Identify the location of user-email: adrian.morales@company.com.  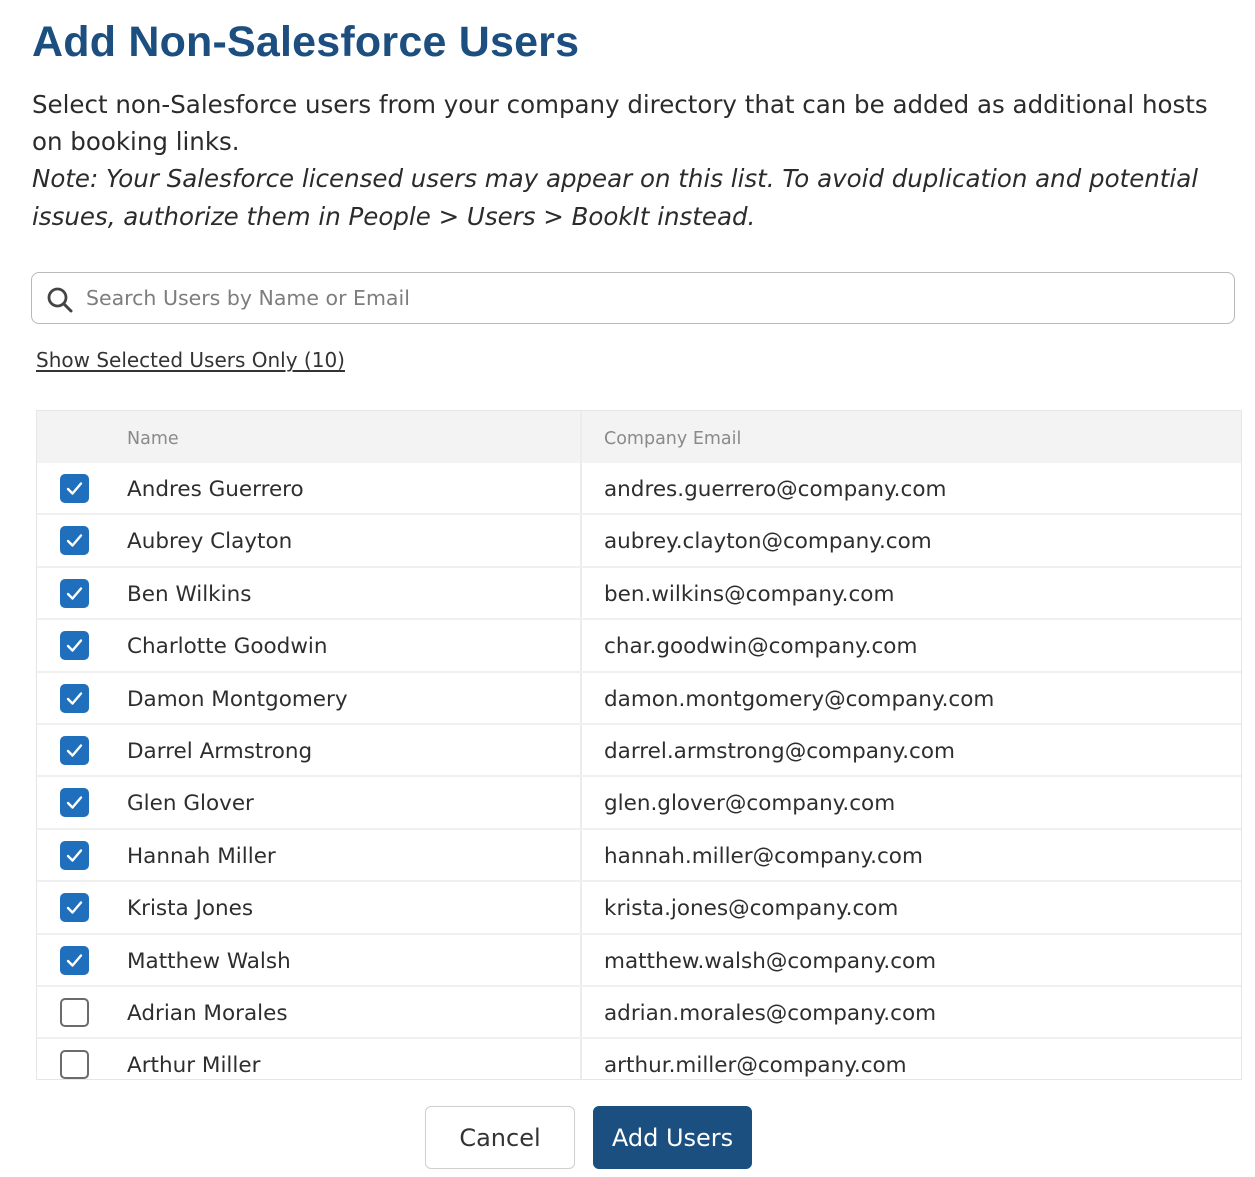
(770, 1013).